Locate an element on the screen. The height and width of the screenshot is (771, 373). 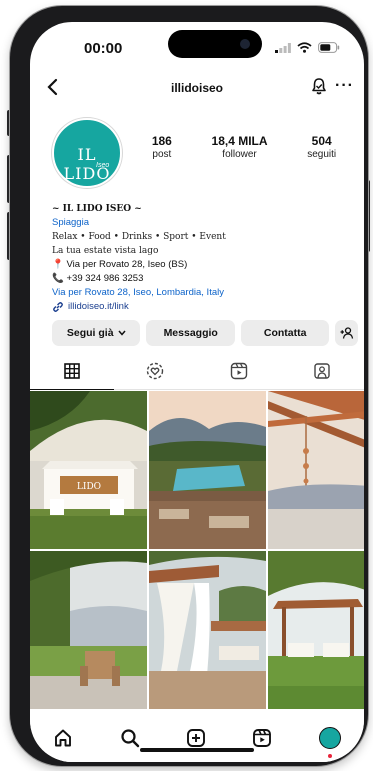
battery-icon is located at coordinates (329, 47).